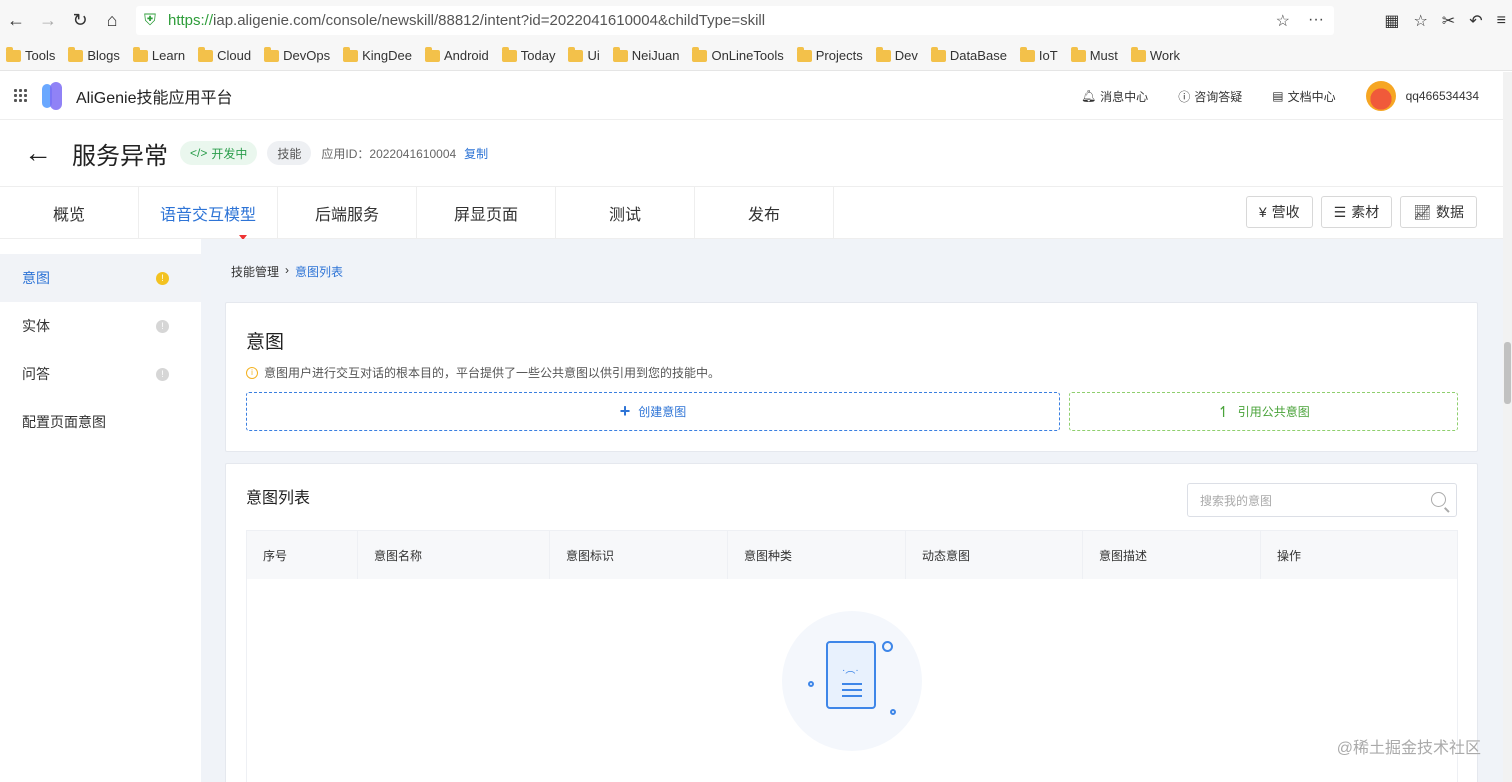 The width and height of the screenshot is (1512, 782). Describe the element at coordinates (39, 153) in the screenshot. I see `back-arrow-icon: ←` at that location.